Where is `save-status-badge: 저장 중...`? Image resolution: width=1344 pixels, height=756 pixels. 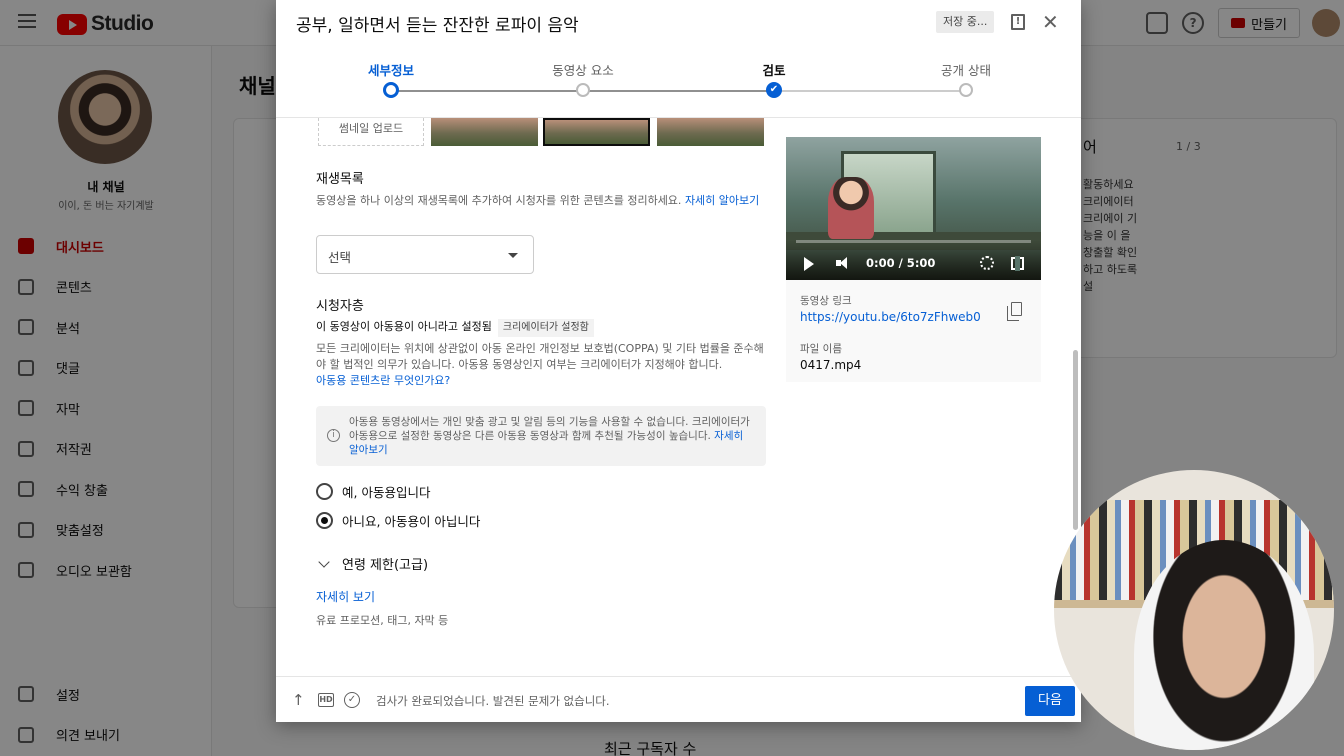
save-status-badge: 저장 중... is located at coordinates (965, 22).